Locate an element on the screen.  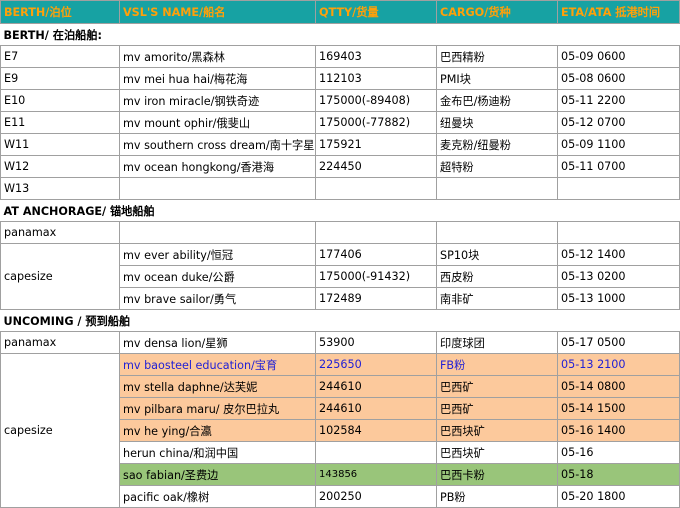
cargo-cell: SP10块 is located at coordinates (497, 254).